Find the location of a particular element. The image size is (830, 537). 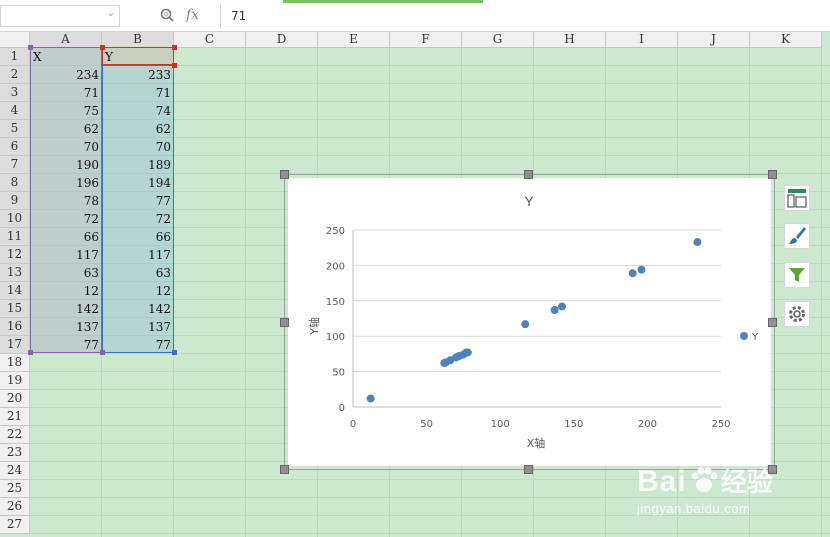

fx-icon: fx is located at coordinates (192, 15).